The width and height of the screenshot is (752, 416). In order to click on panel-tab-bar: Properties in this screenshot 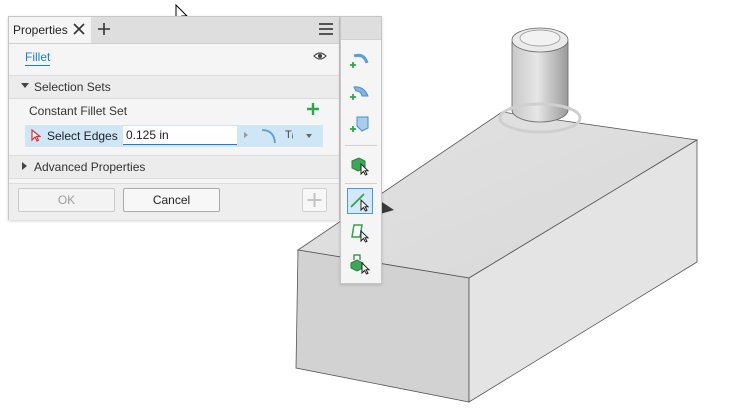, I will do `click(174, 30)`.